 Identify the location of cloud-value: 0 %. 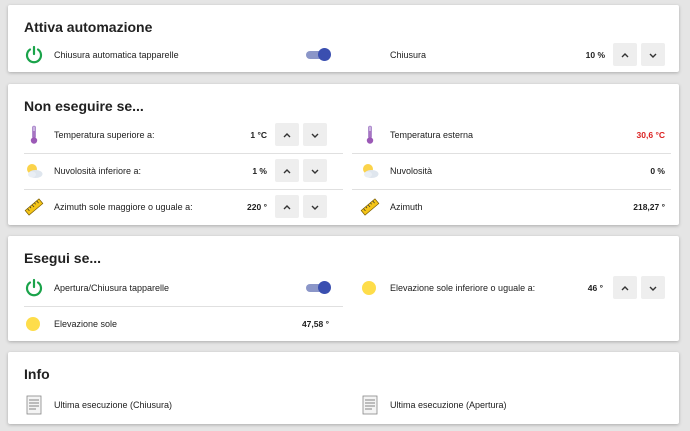
(657, 171).